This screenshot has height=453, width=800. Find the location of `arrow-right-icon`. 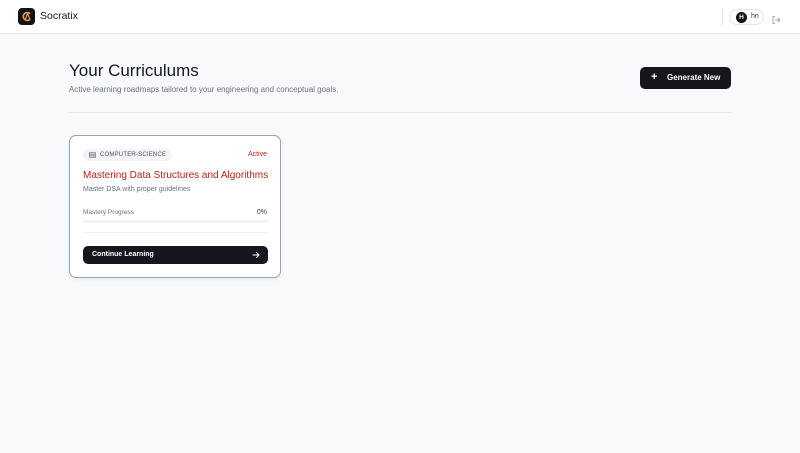

arrow-right-icon is located at coordinates (256, 255).